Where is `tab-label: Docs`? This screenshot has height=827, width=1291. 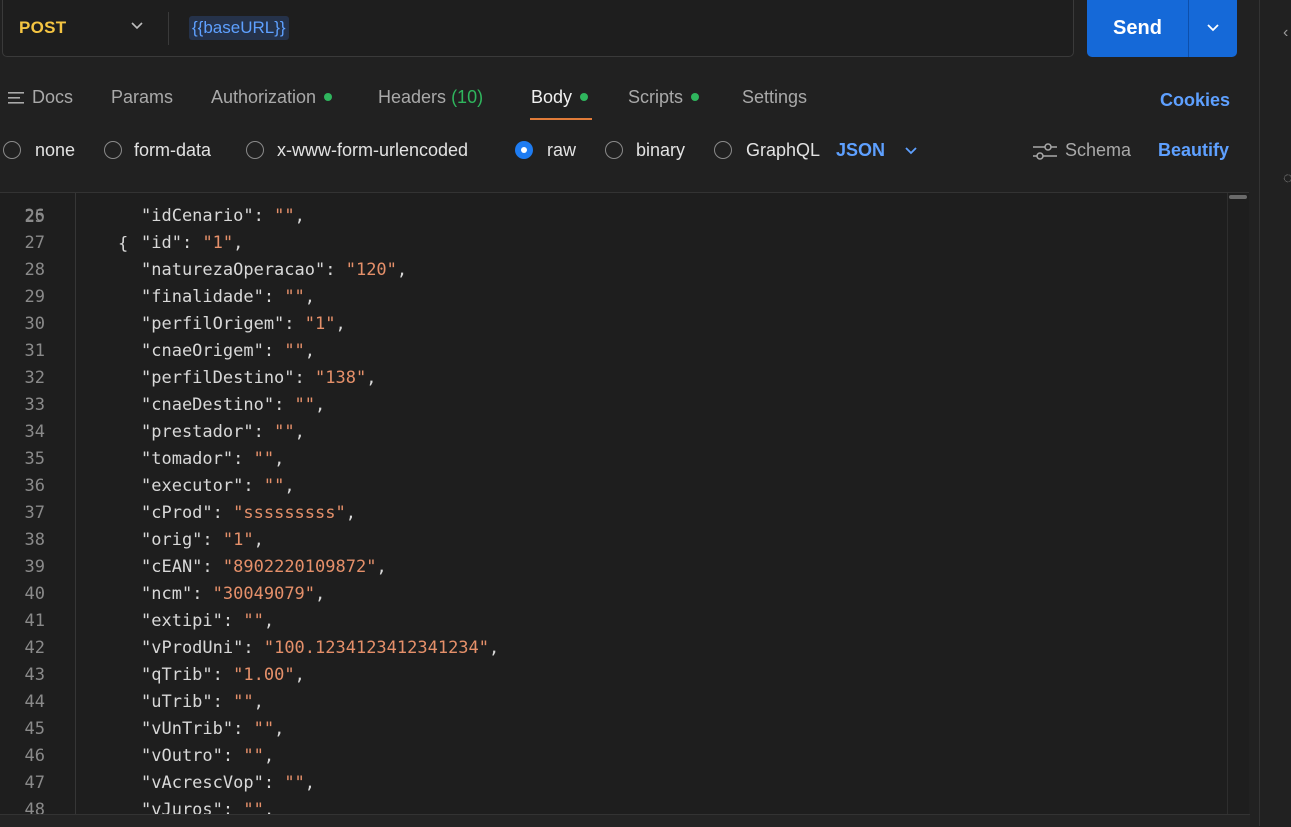
tab-label: Docs is located at coordinates (53, 97).